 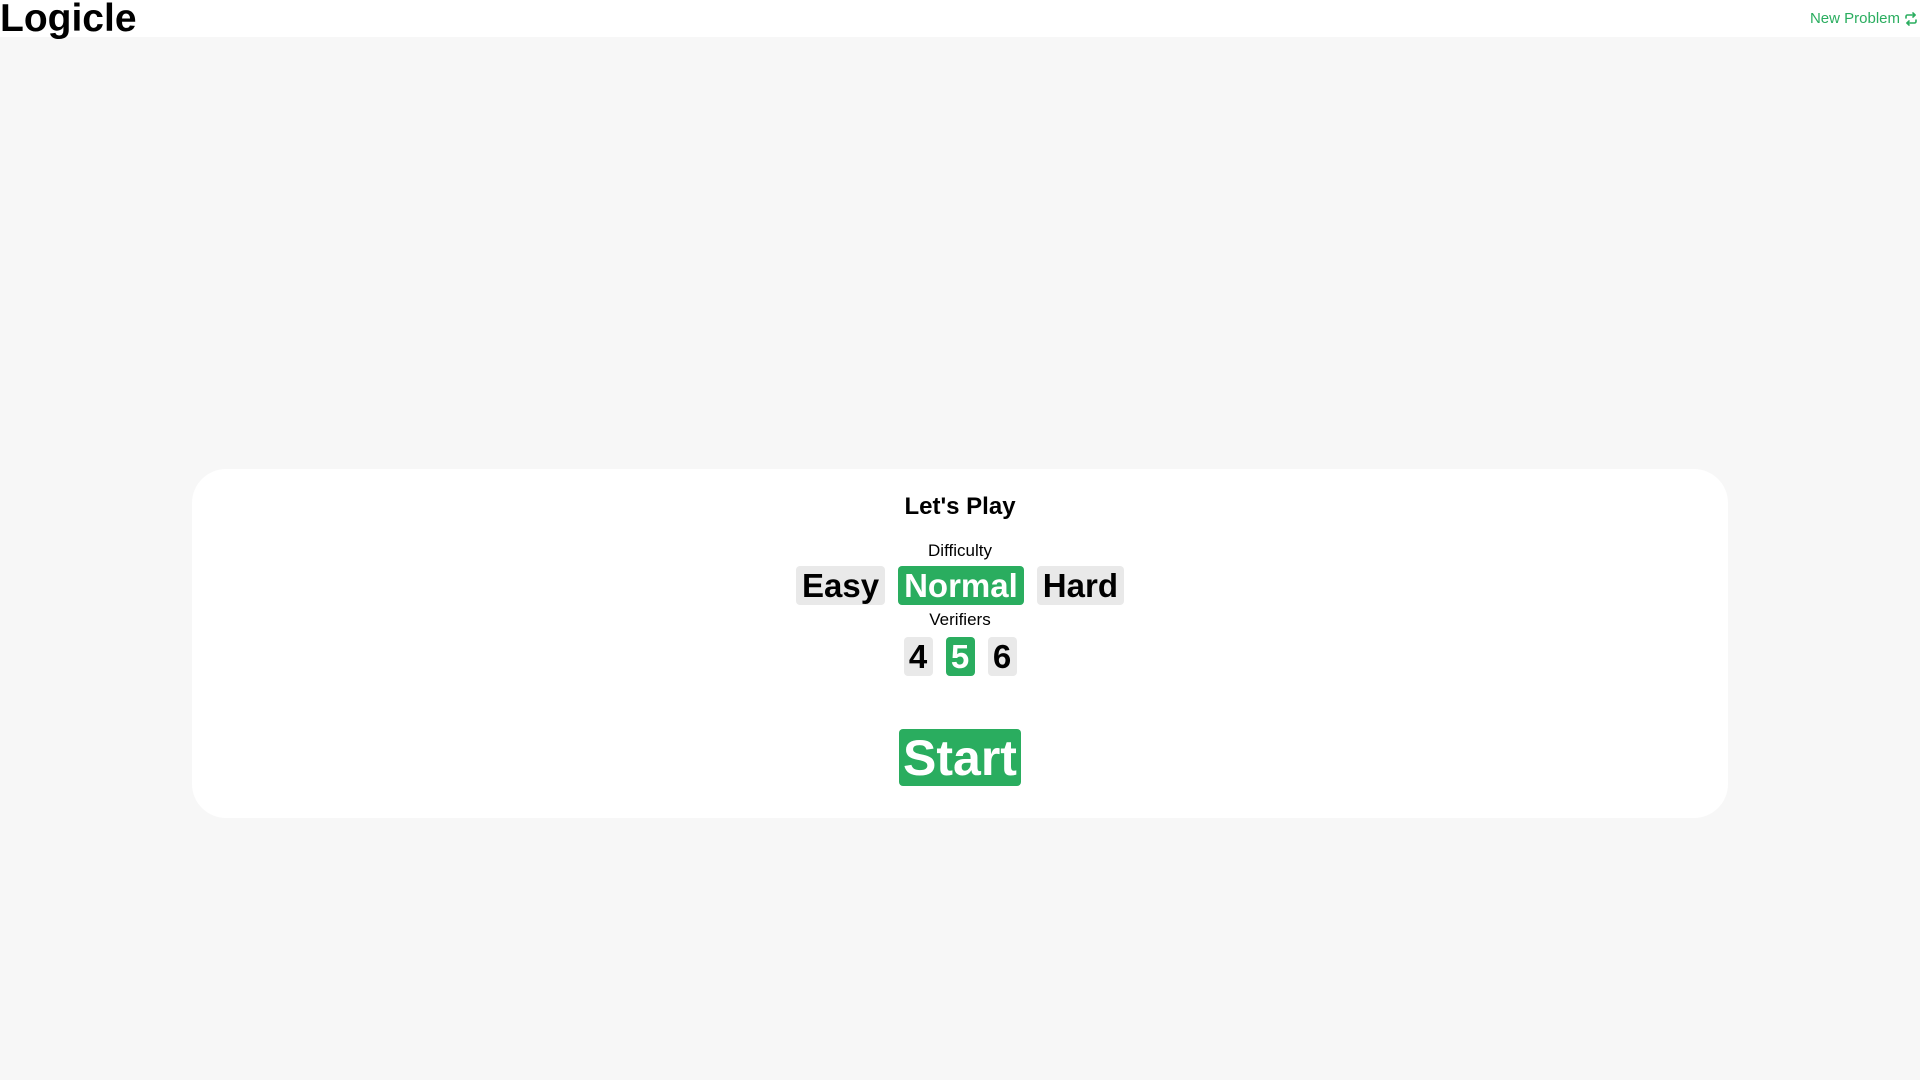 I want to click on new-problem-button: New Problem, so click(x=1864, y=18).